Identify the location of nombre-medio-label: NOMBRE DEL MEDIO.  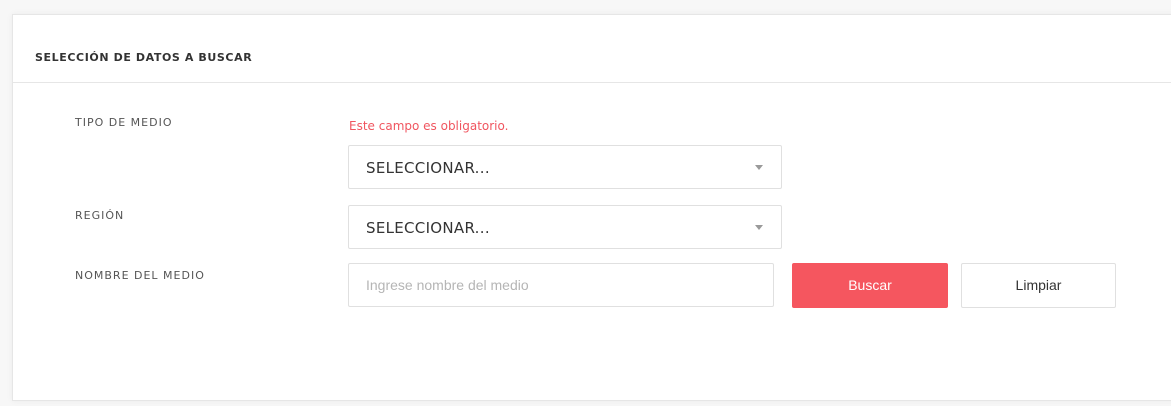
(140, 275).